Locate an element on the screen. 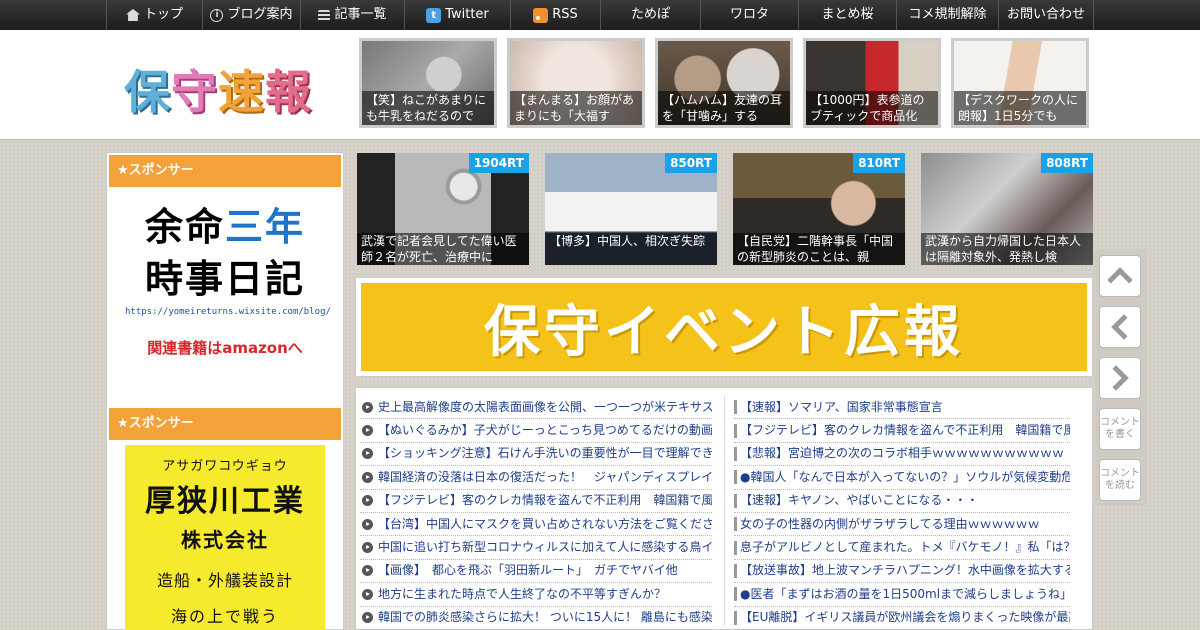  ranking-tile: 808RT 武漢から自力帰国した日本人は隔離対象外、発熱し検 is located at coordinates (1007, 209).